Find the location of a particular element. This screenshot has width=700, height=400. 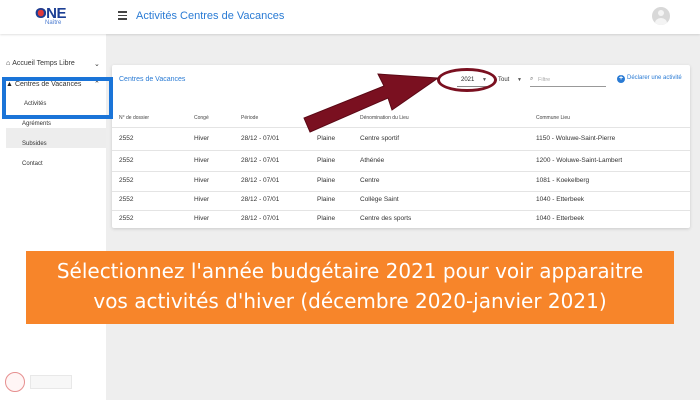

sidebar-item-accueil-temps-libre: ⌂ Accueil Temps Libre is located at coordinates (40, 63).